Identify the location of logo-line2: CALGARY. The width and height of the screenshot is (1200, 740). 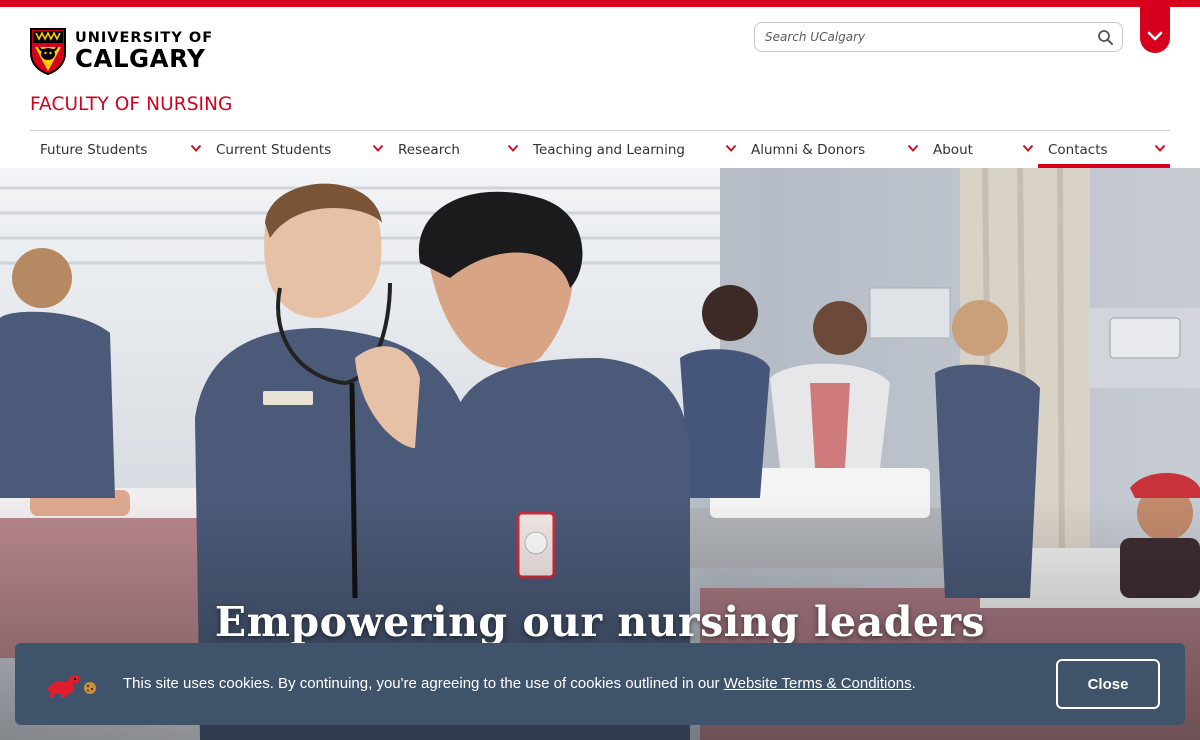
(140, 58).